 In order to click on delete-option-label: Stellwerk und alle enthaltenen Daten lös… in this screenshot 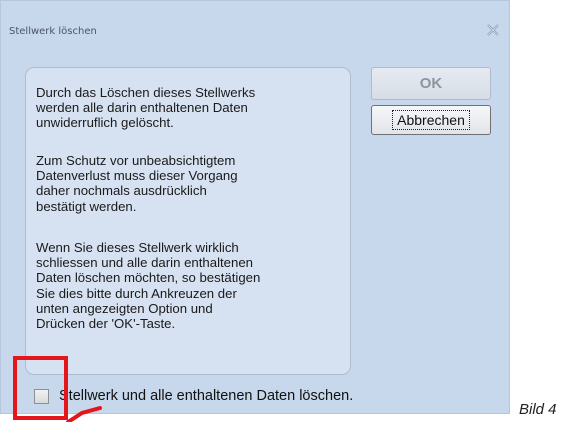, I will do `click(206, 396)`.